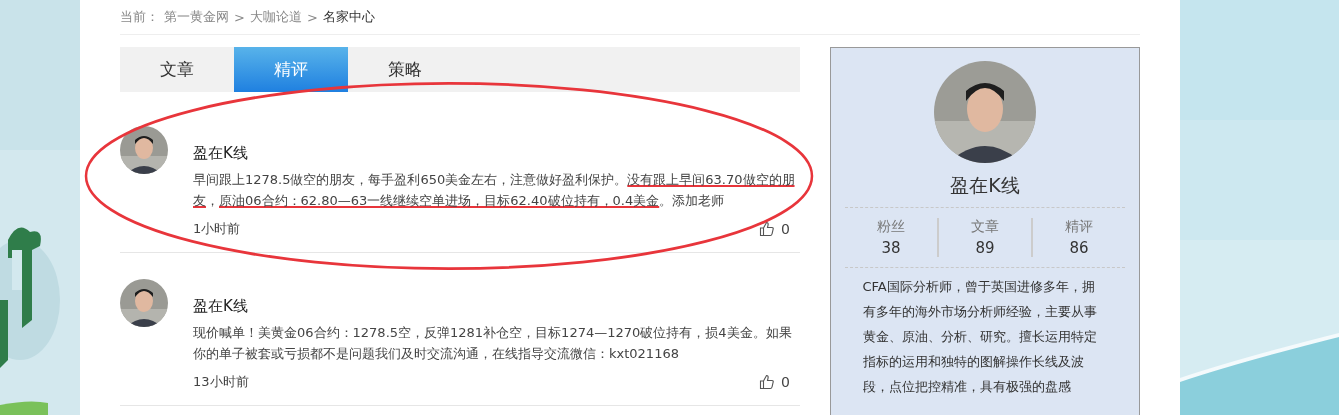 Image resolution: width=1339 pixels, height=415 pixels. What do you see at coordinates (405, 69) in the screenshot?
I see `tab: 策略` at bounding box center [405, 69].